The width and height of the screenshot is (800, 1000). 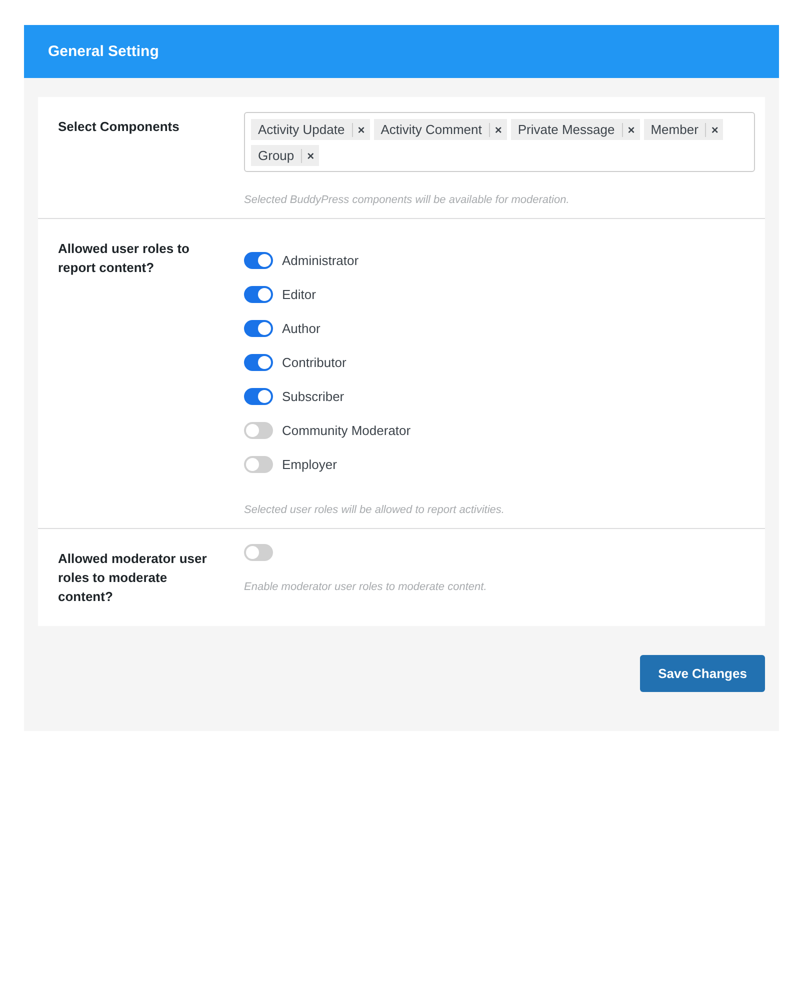 What do you see at coordinates (310, 129) in the screenshot?
I see `component-tag: Activity Update ×` at bounding box center [310, 129].